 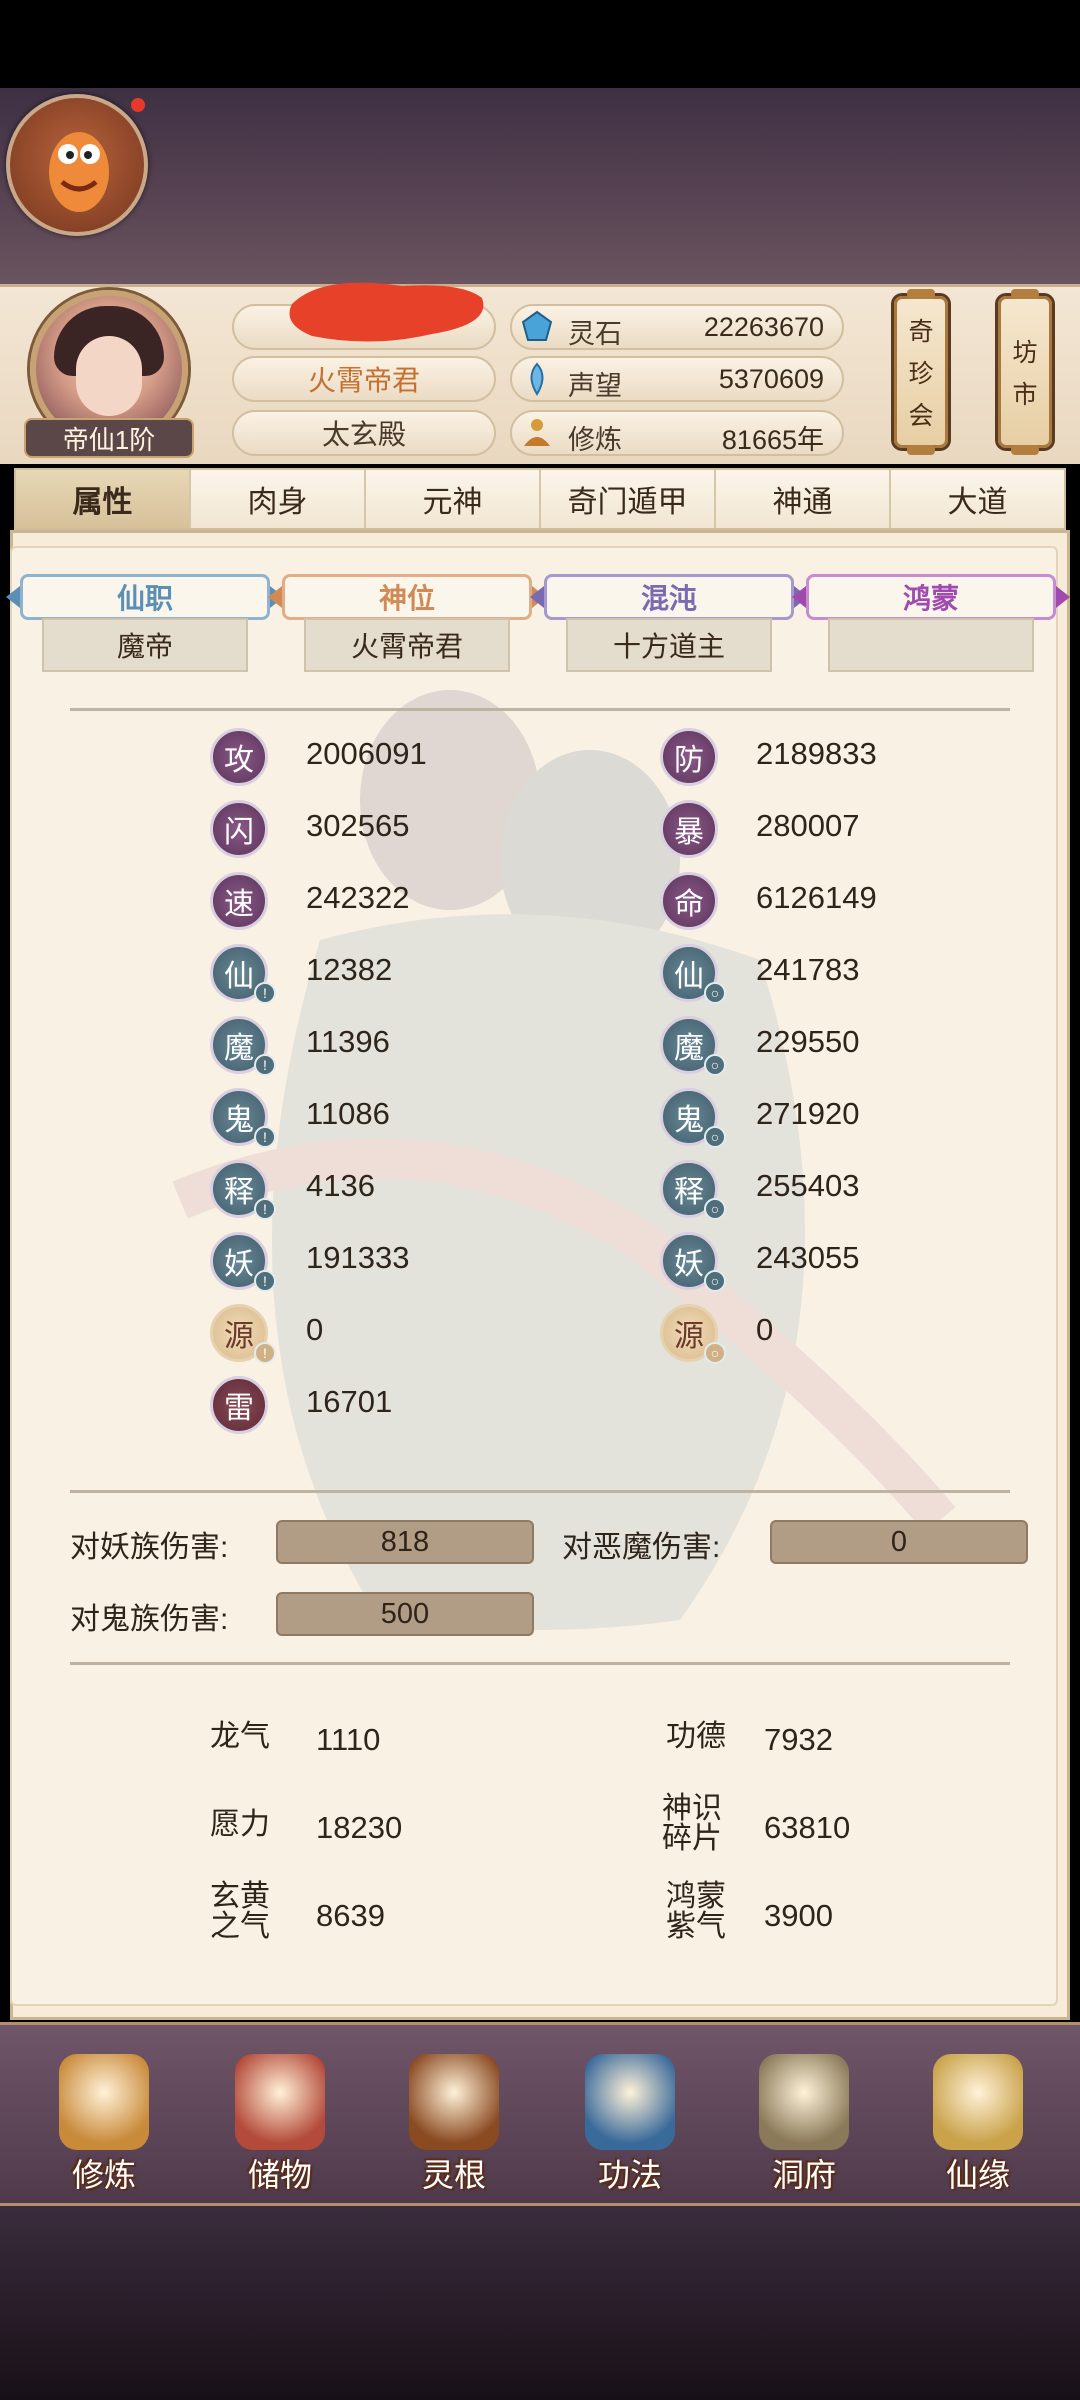 I want to click on stat-glyph-icon: 攻, so click(x=239, y=757).